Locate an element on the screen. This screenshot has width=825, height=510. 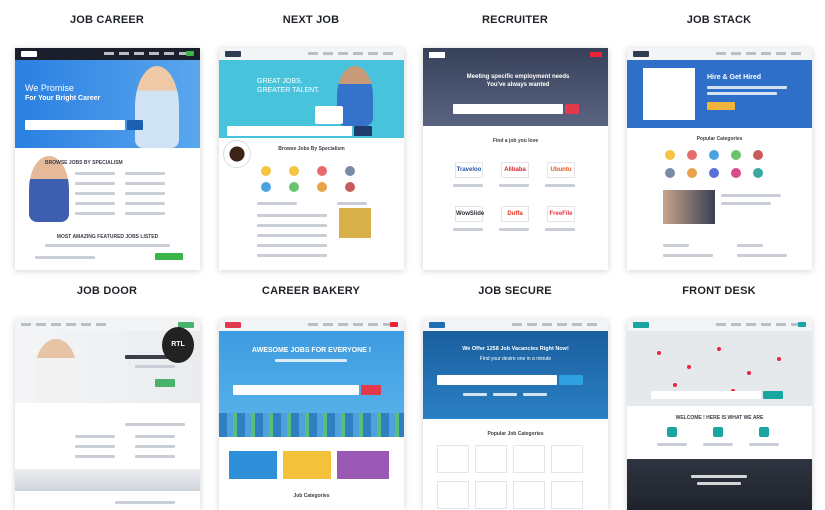
hero: AWESOME JOBS FOR EVERYONE ! is located at coordinates (311, 384).